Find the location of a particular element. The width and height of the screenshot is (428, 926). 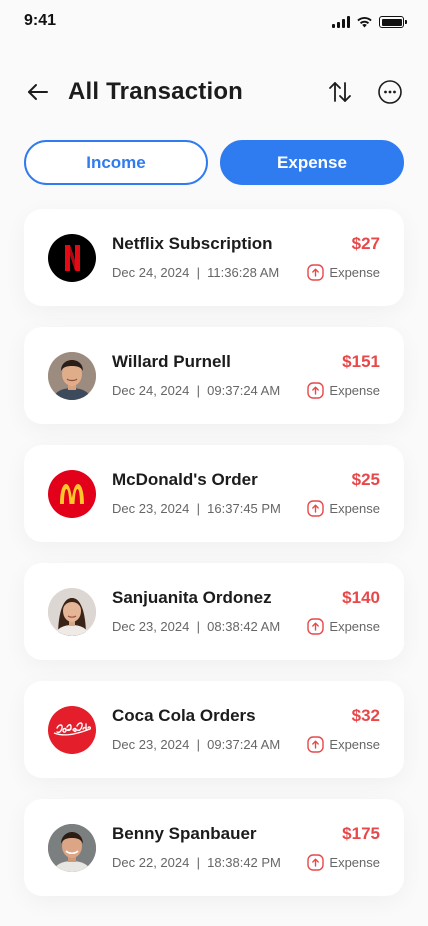

transaction-amount: $27 is located at coordinates (365, 243).